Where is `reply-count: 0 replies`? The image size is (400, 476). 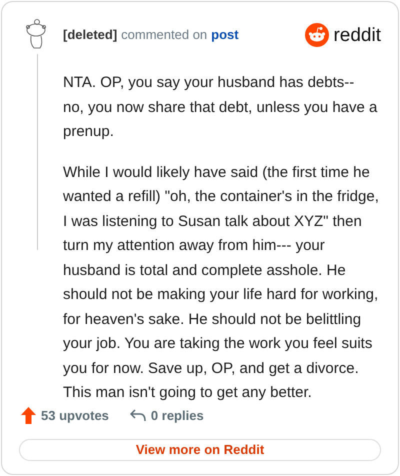
reply-count: 0 replies is located at coordinates (177, 415).